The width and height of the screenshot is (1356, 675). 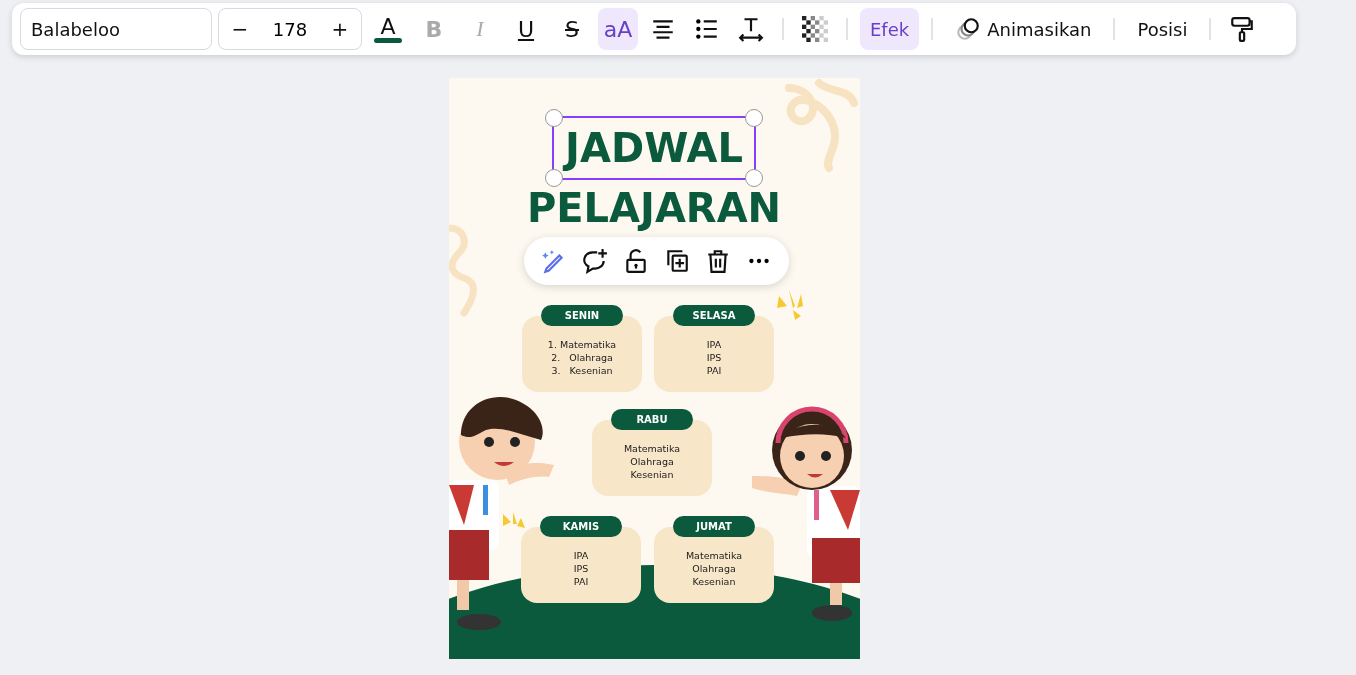 What do you see at coordinates (582, 357) in the screenshot?
I see `subject-text: 2. Olahraga` at bounding box center [582, 357].